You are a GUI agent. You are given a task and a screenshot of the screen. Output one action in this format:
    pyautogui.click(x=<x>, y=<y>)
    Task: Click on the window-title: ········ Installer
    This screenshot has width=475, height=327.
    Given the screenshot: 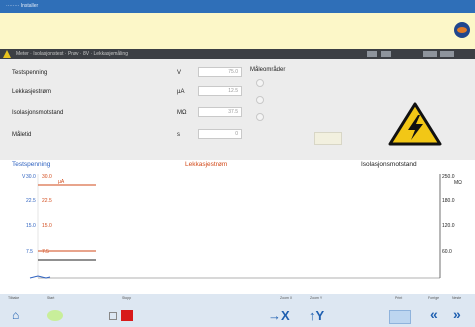 What is the action you would take?
    pyautogui.click(x=22, y=6)
    